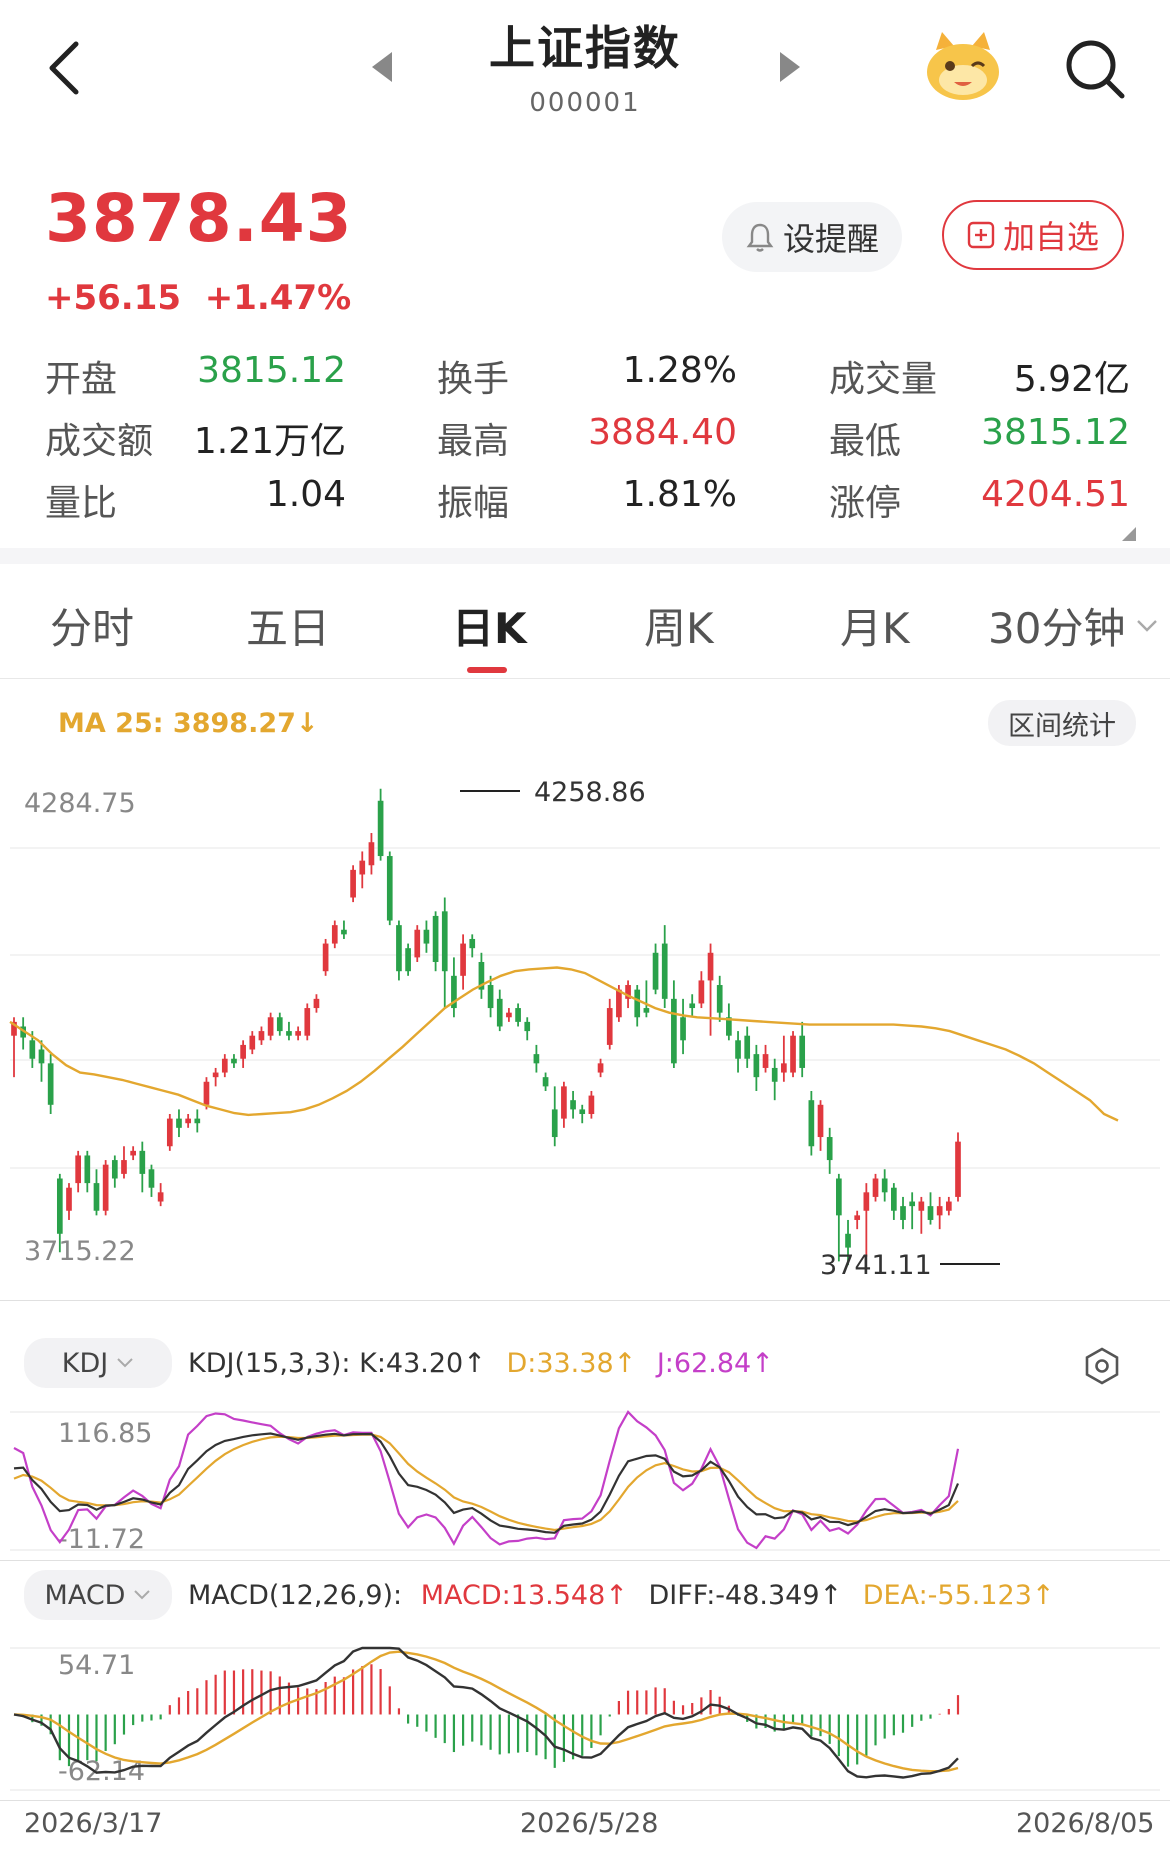 Image resolution: width=1170 pixels, height=1867 pixels. Describe the element at coordinates (1129, 533) in the screenshot. I see `expand-corner-icon` at that location.